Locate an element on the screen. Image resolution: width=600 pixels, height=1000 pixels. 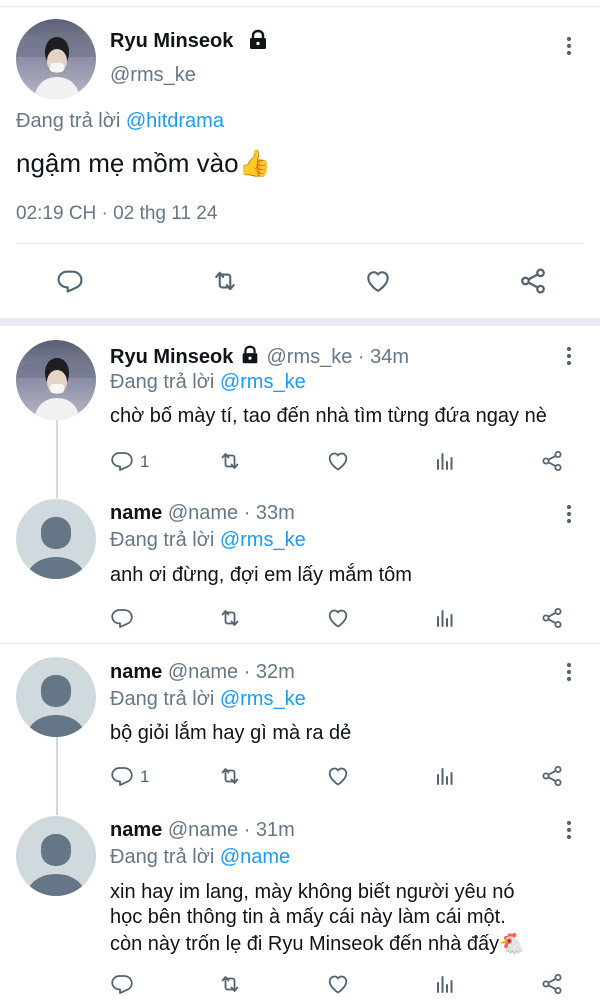
reply-header: Ryu Minseok @rms_ke · 34m is located at coordinates (259, 356).